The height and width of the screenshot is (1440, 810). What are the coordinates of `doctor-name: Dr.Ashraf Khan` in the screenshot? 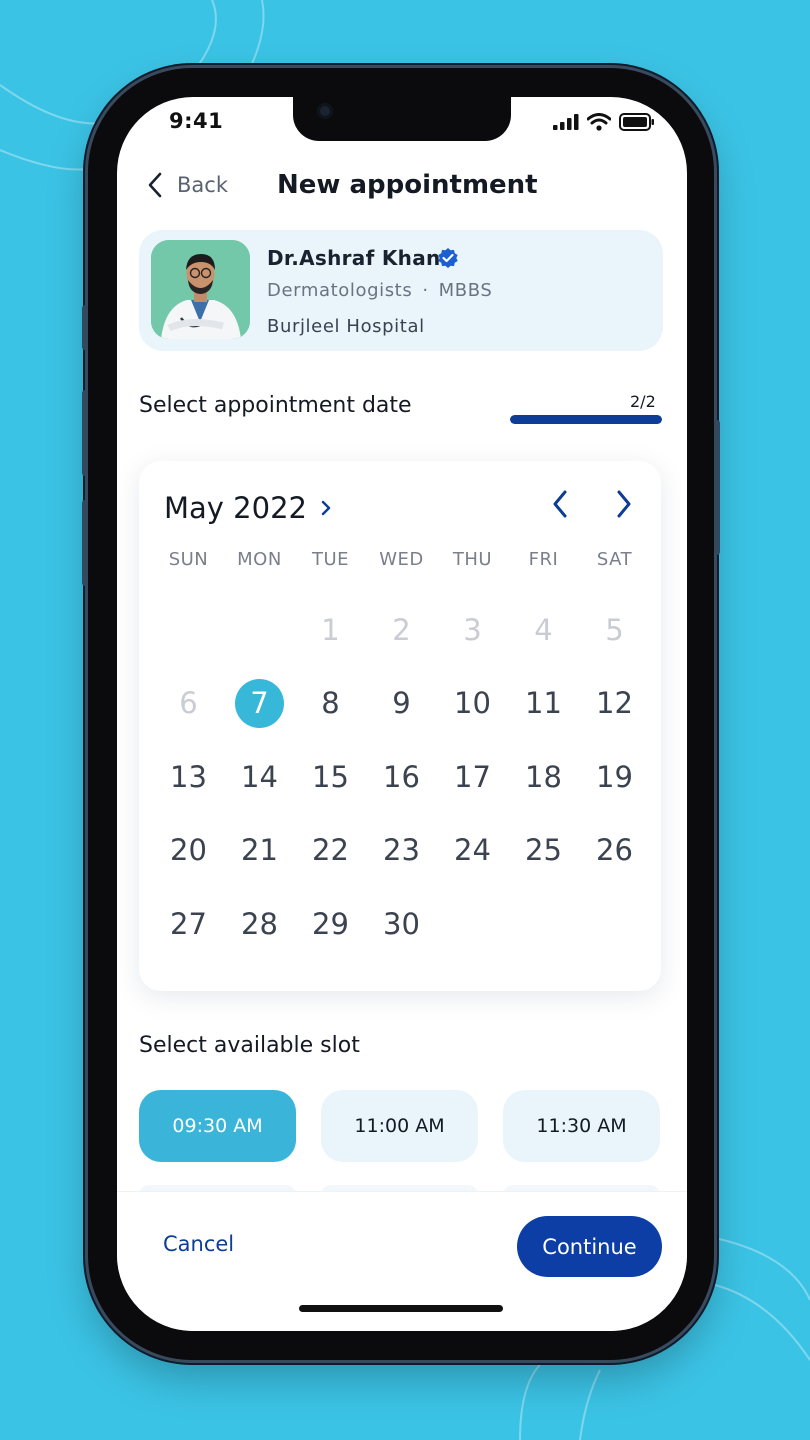 It's located at (354, 258).